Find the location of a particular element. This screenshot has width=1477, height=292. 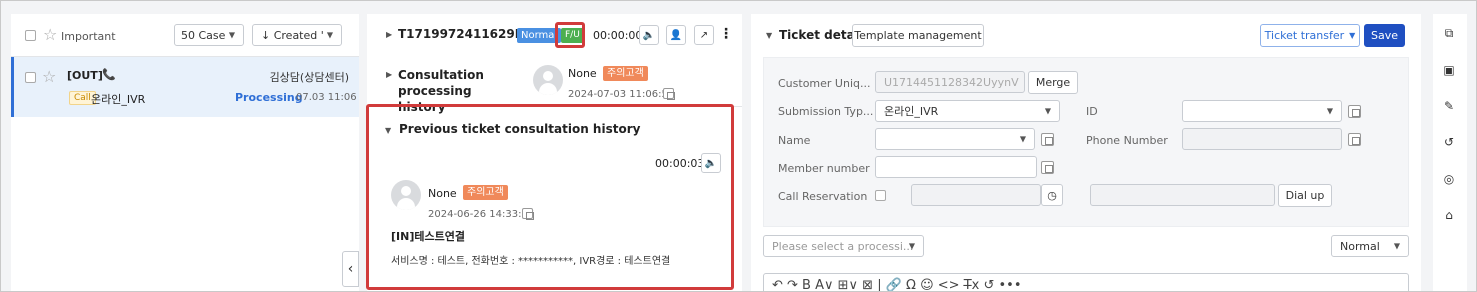

template-management-button: Template management is located at coordinates (918, 35).